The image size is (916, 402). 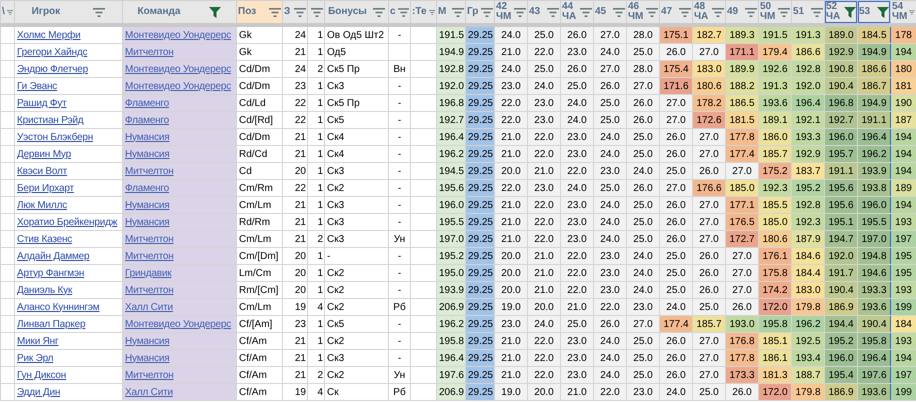 I want to click on player-link: Уэстон Блэкберн, so click(x=55, y=137).